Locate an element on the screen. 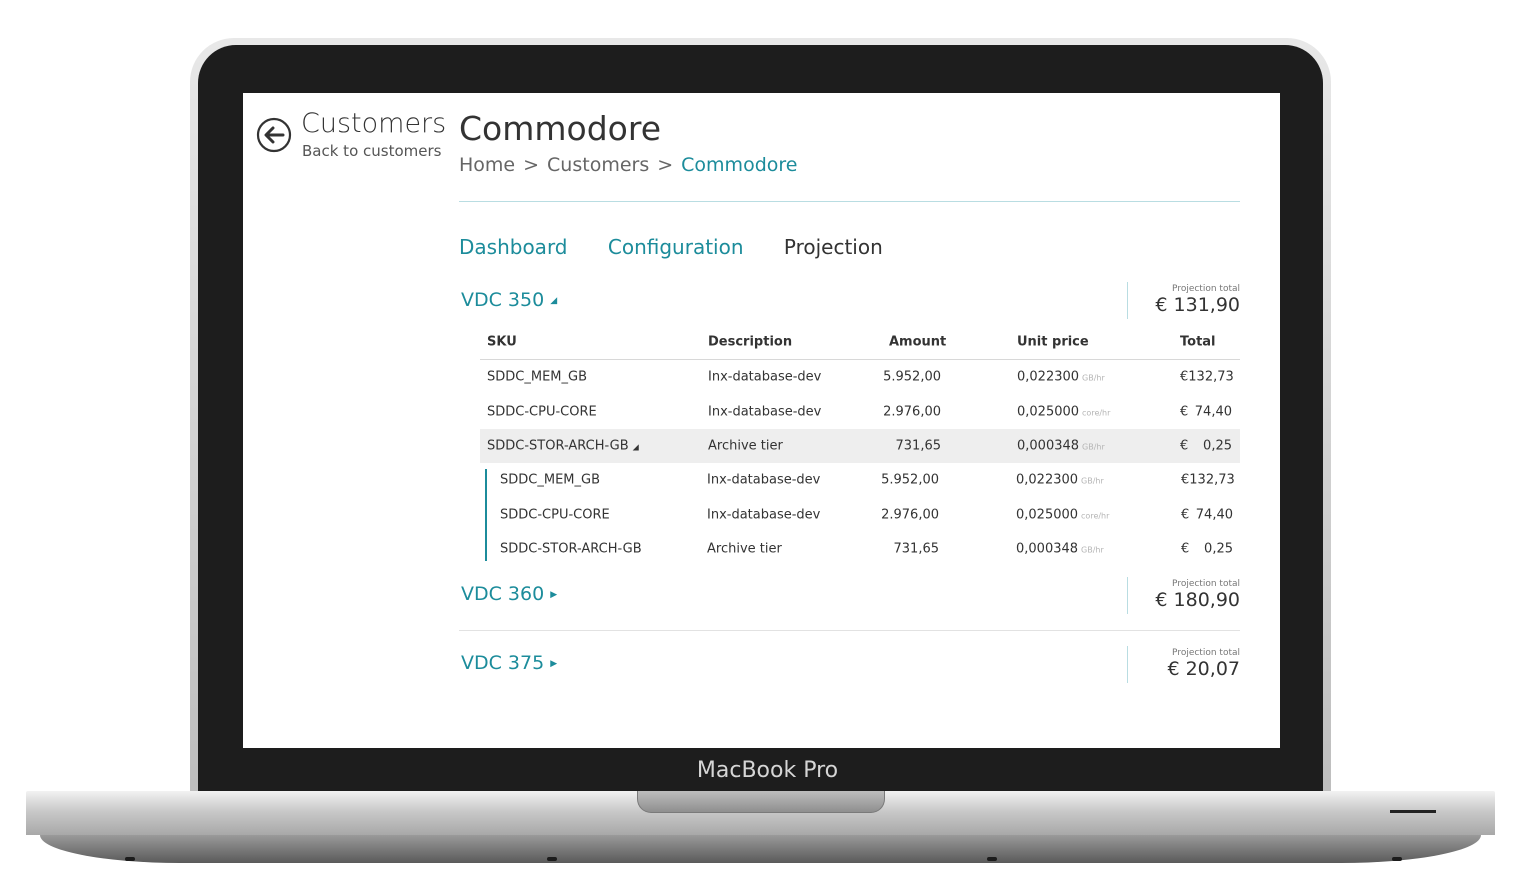 This screenshot has width=1535, height=887. header-description: Description is located at coordinates (750, 342).